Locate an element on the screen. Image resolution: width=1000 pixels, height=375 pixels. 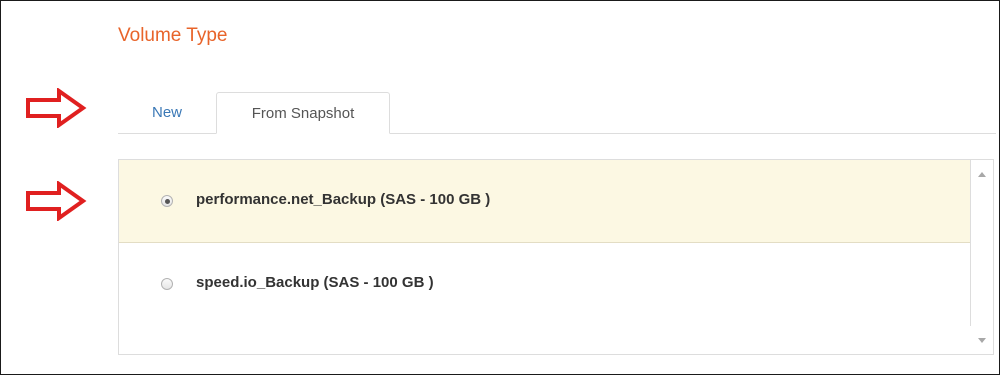
radio-button-checked is located at coordinates (167, 201).